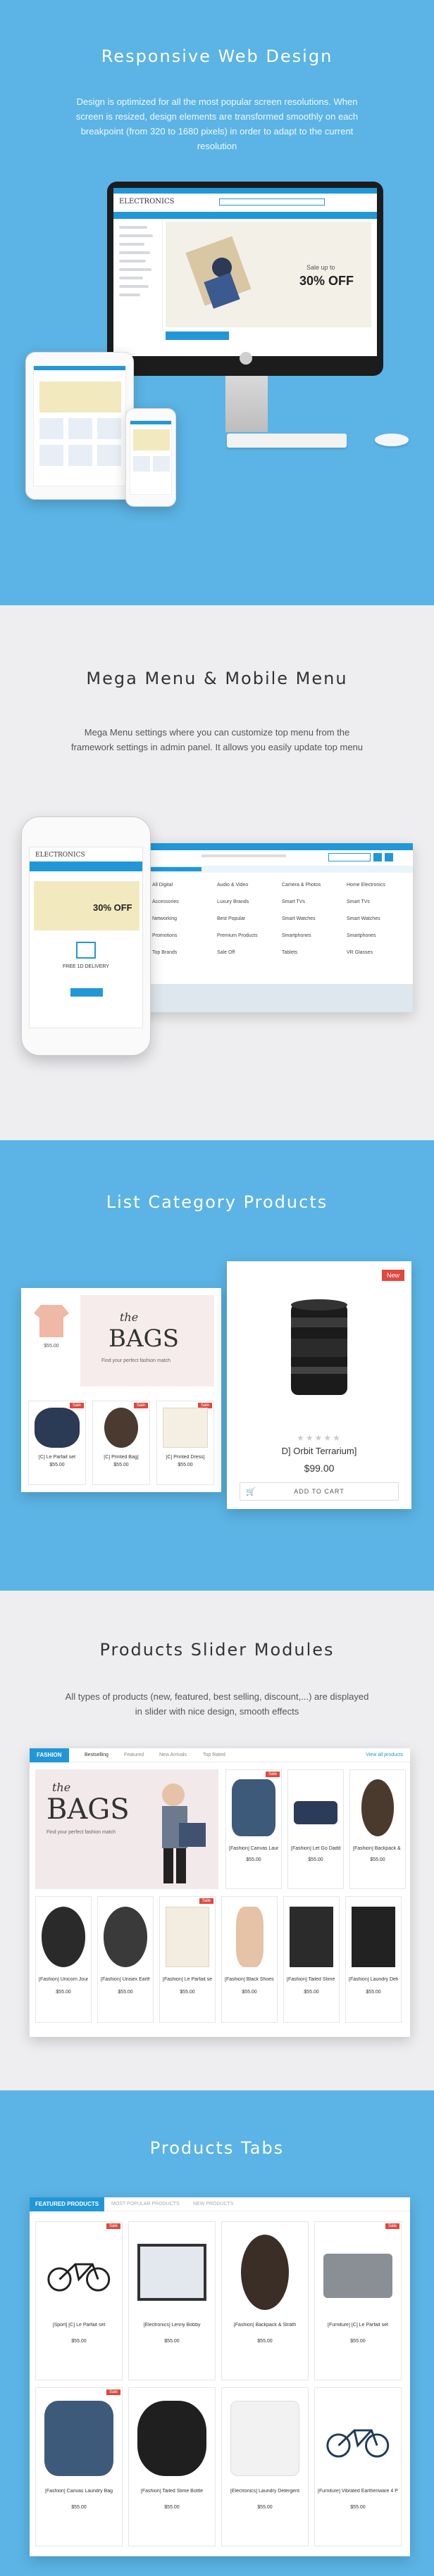 The height and width of the screenshot is (2576, 434). Describe the element at coordinates (245, 891) in the screenshot. I see `menu-item: Audio & Video` at that location.